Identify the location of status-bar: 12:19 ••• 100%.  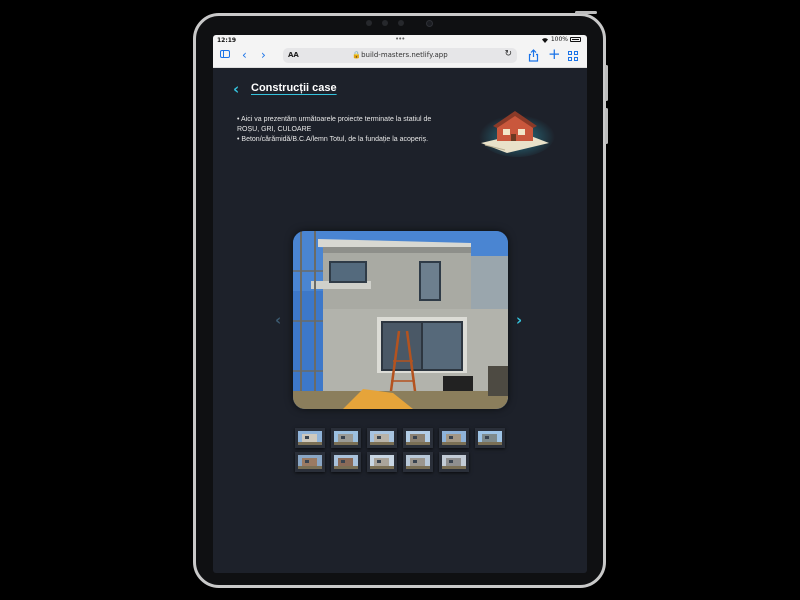
(400, 40).